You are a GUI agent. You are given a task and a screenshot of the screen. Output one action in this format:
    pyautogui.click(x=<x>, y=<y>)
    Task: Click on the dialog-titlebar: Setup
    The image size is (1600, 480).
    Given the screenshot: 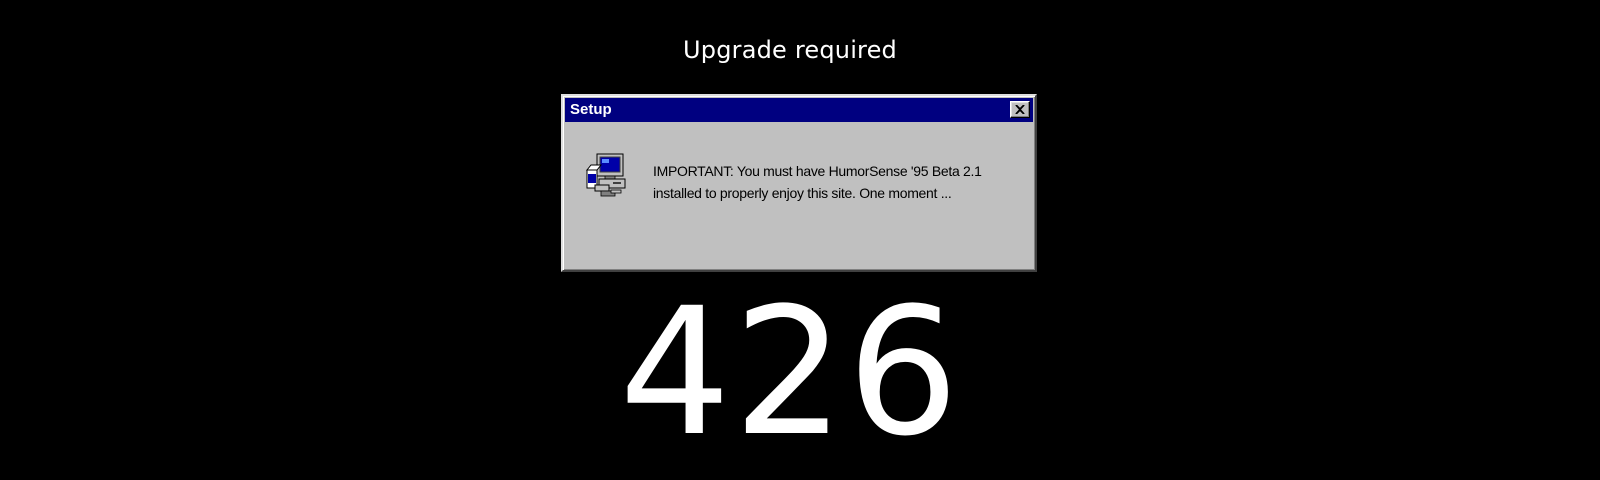 What is the action you would take?
    pyautogui.click(x=799, y=110)
    